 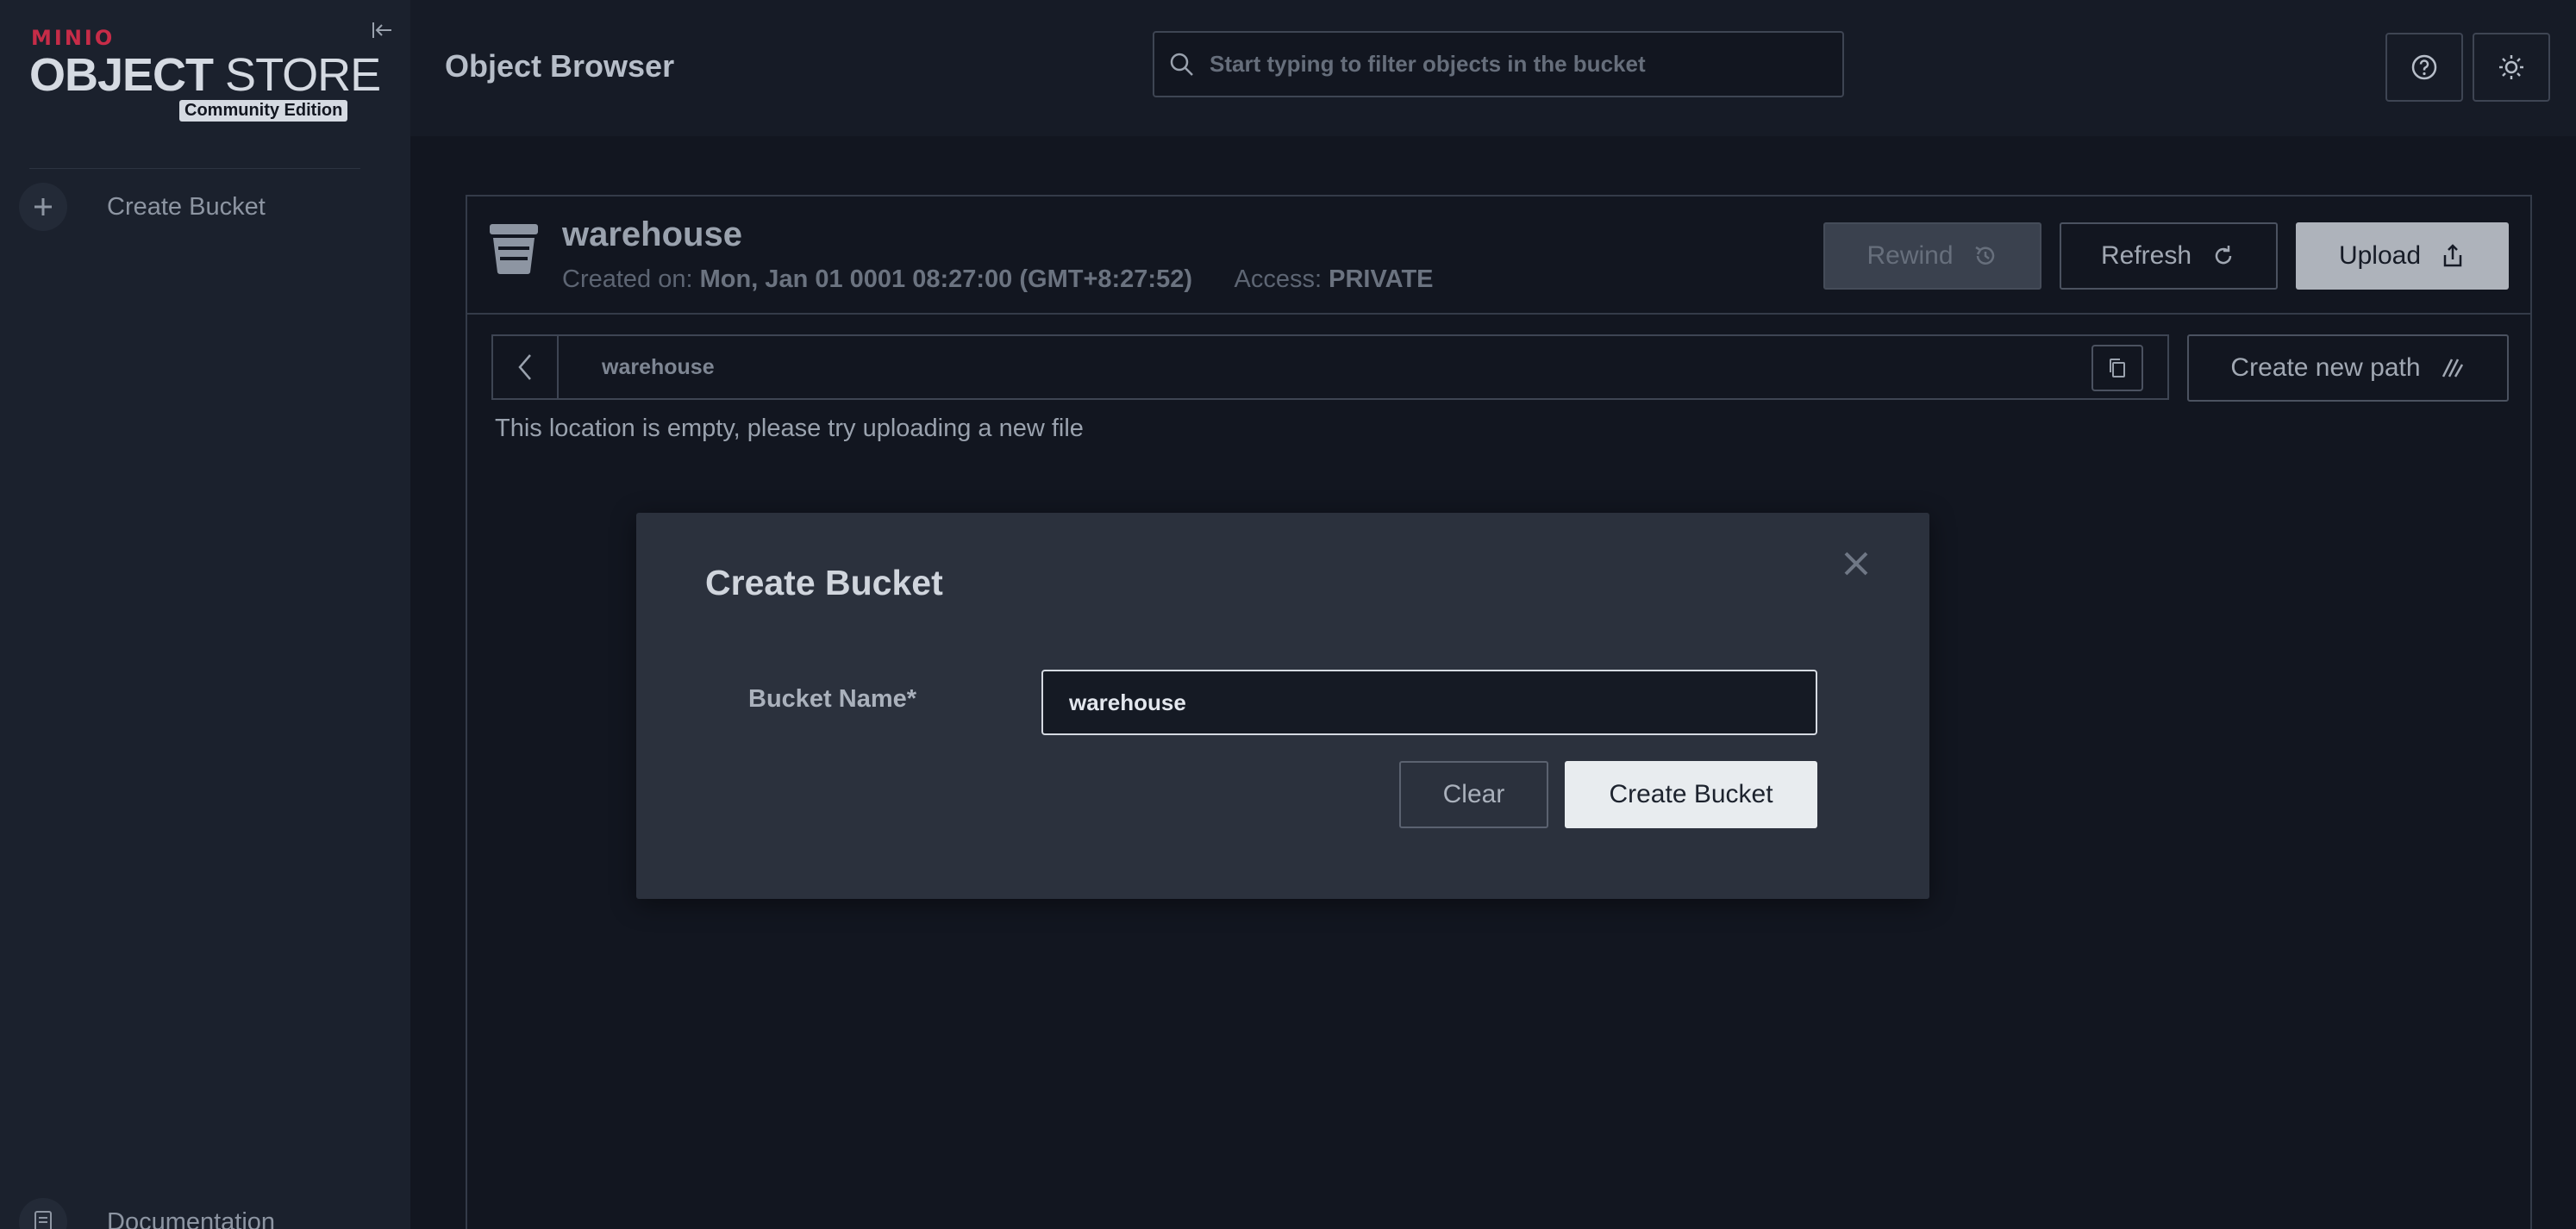 What do you see at coordinates (652, 234) in the screenshot?
I see `bucket-name: warehouse` at bounding box center [652, 234].